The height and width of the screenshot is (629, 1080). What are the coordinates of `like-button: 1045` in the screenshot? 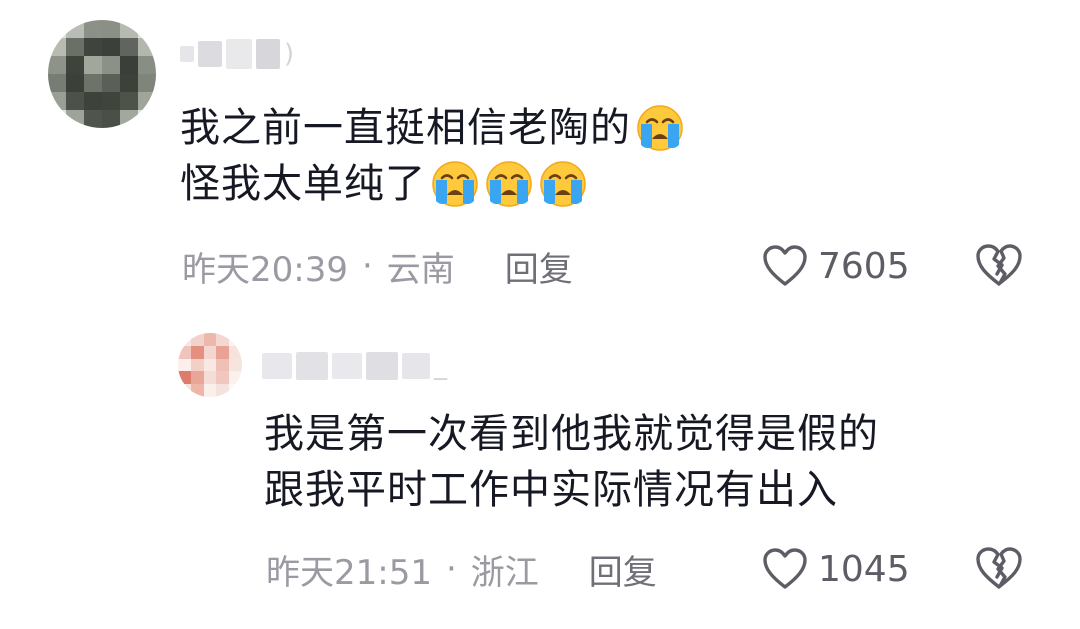 It's located at (836, 569).